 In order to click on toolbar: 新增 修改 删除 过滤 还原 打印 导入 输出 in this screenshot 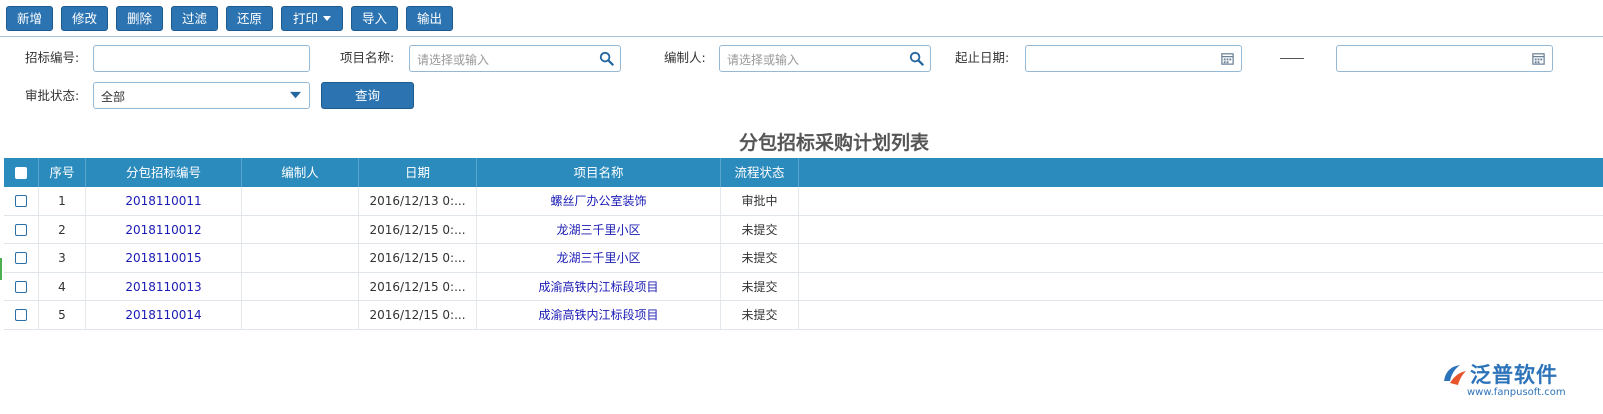, I will do `click(801, 18)`.